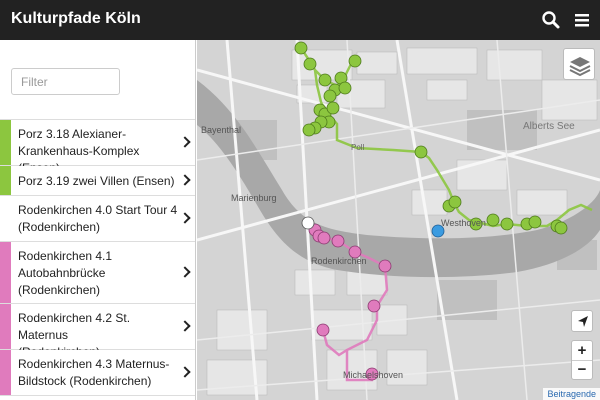 The width and height of the screenshot is (600, 400). What do you see at coordinates (72, 134) in the screenshot?
I see `list-item-label-line: Porz 3.18 Alexianer-` at bounding box center [72, 134].